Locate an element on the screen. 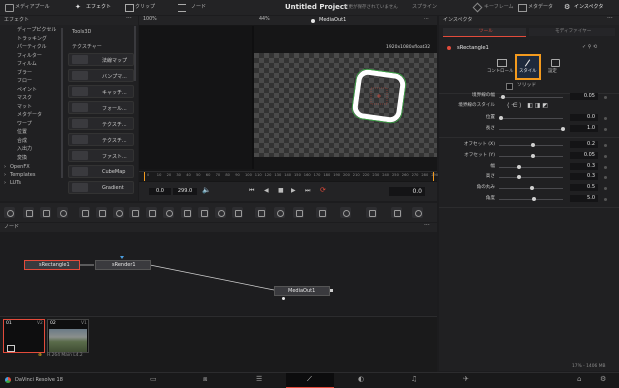 This screenshot has height=388, width=619. param-offset-x-value: 0.2 is located at coordinates (584, 144).